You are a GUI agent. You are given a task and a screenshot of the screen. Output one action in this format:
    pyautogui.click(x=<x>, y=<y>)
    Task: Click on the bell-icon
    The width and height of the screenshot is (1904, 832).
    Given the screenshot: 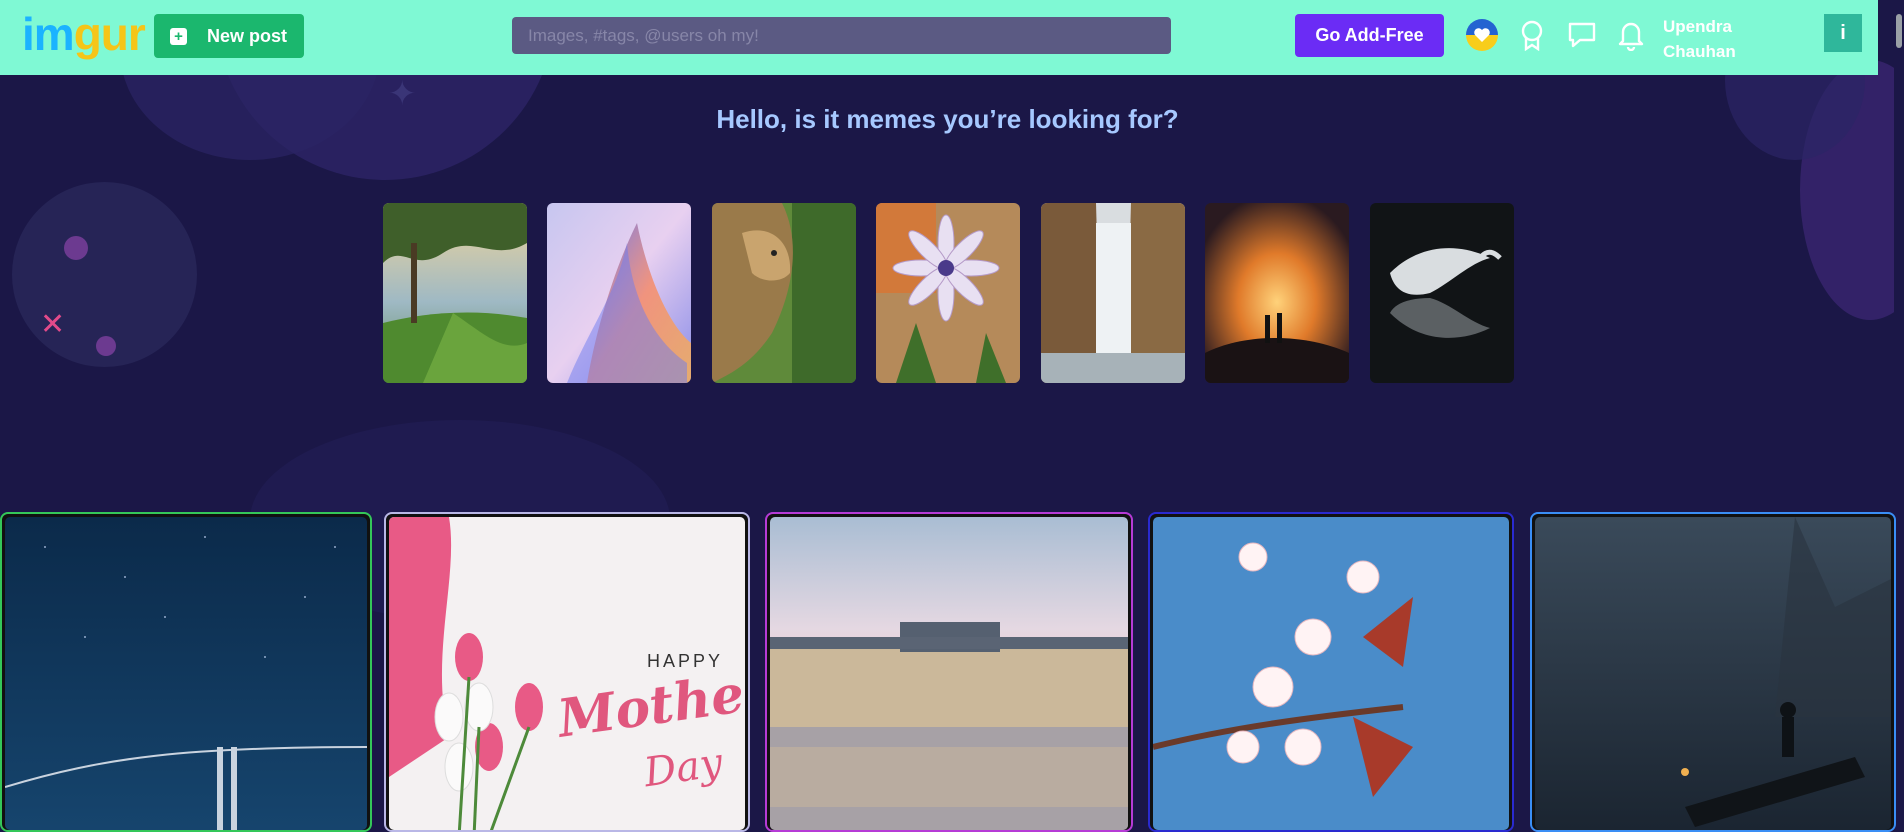 What is the action you would take?
    pyautogui.click(x=1631, y=35)
    